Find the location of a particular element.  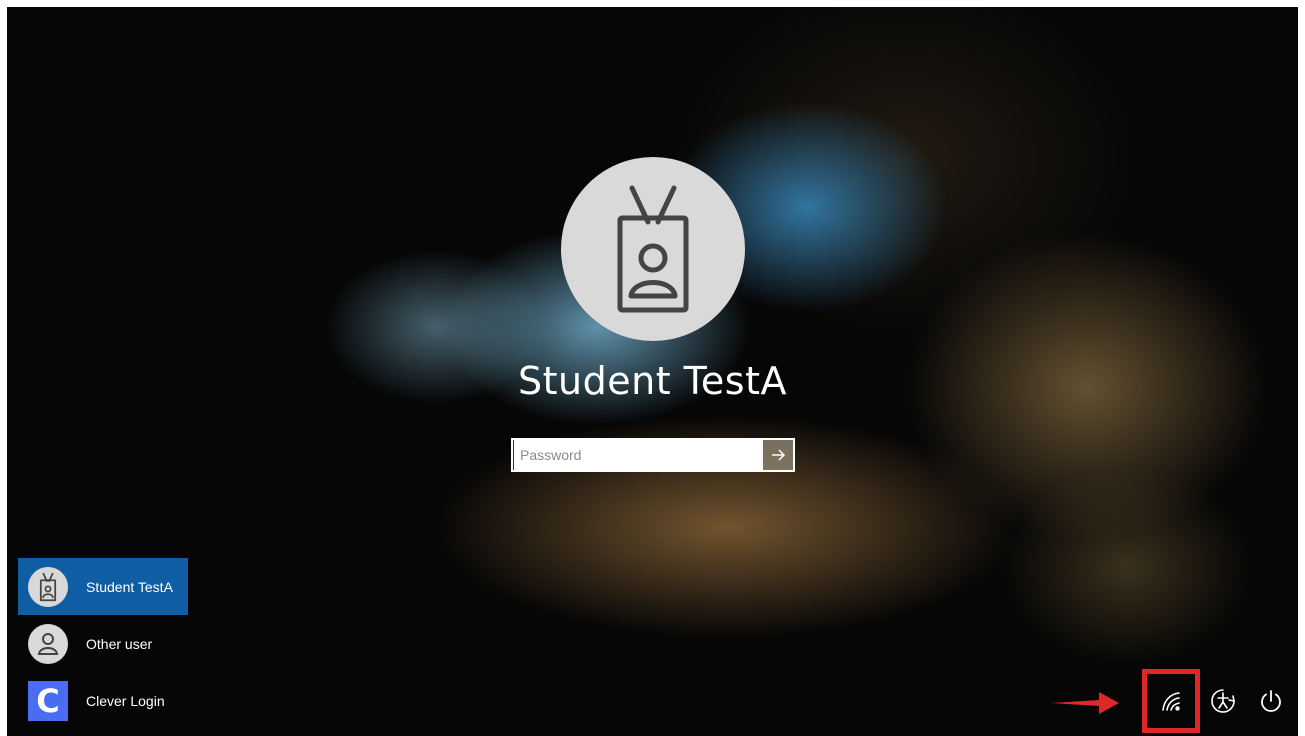

selected-user-name: Student TestA is located at coordinates (652, 381).